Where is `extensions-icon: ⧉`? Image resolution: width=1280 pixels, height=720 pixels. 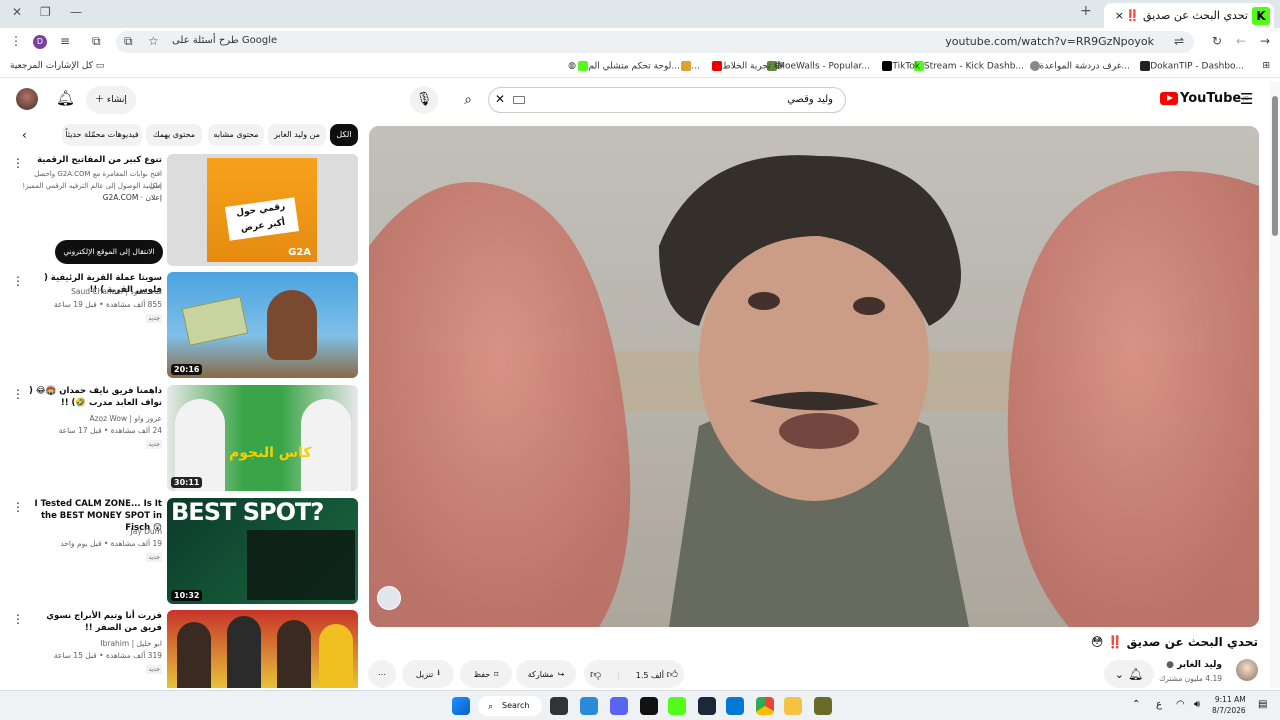 extensions-icon: ⧉ is located at coordinates (96, 41).